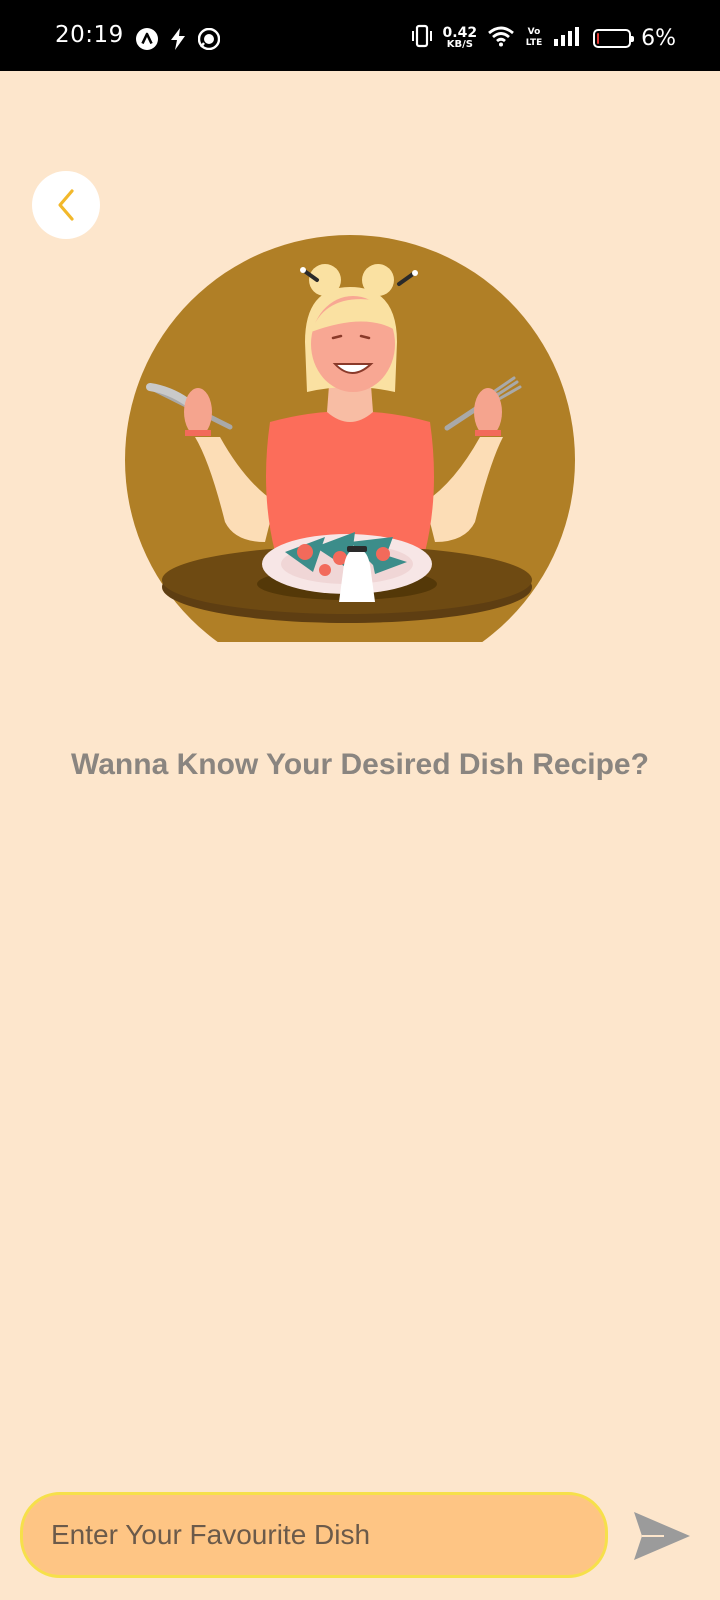  I want to click on battery-icon, so click(614, 38).